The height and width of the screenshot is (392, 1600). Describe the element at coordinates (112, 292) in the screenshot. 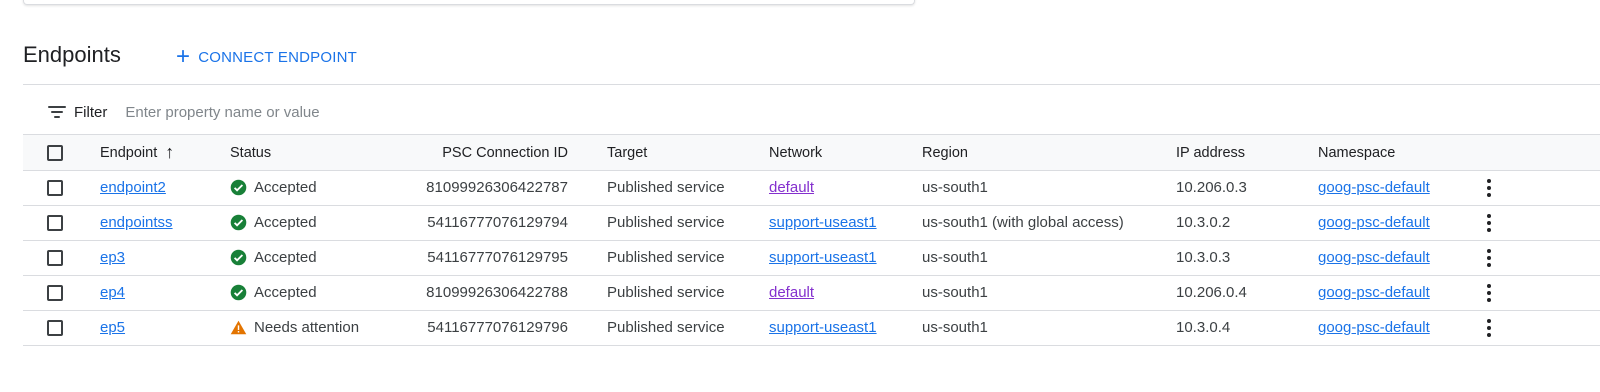

I see `endpoint-link: ep4` at that location.